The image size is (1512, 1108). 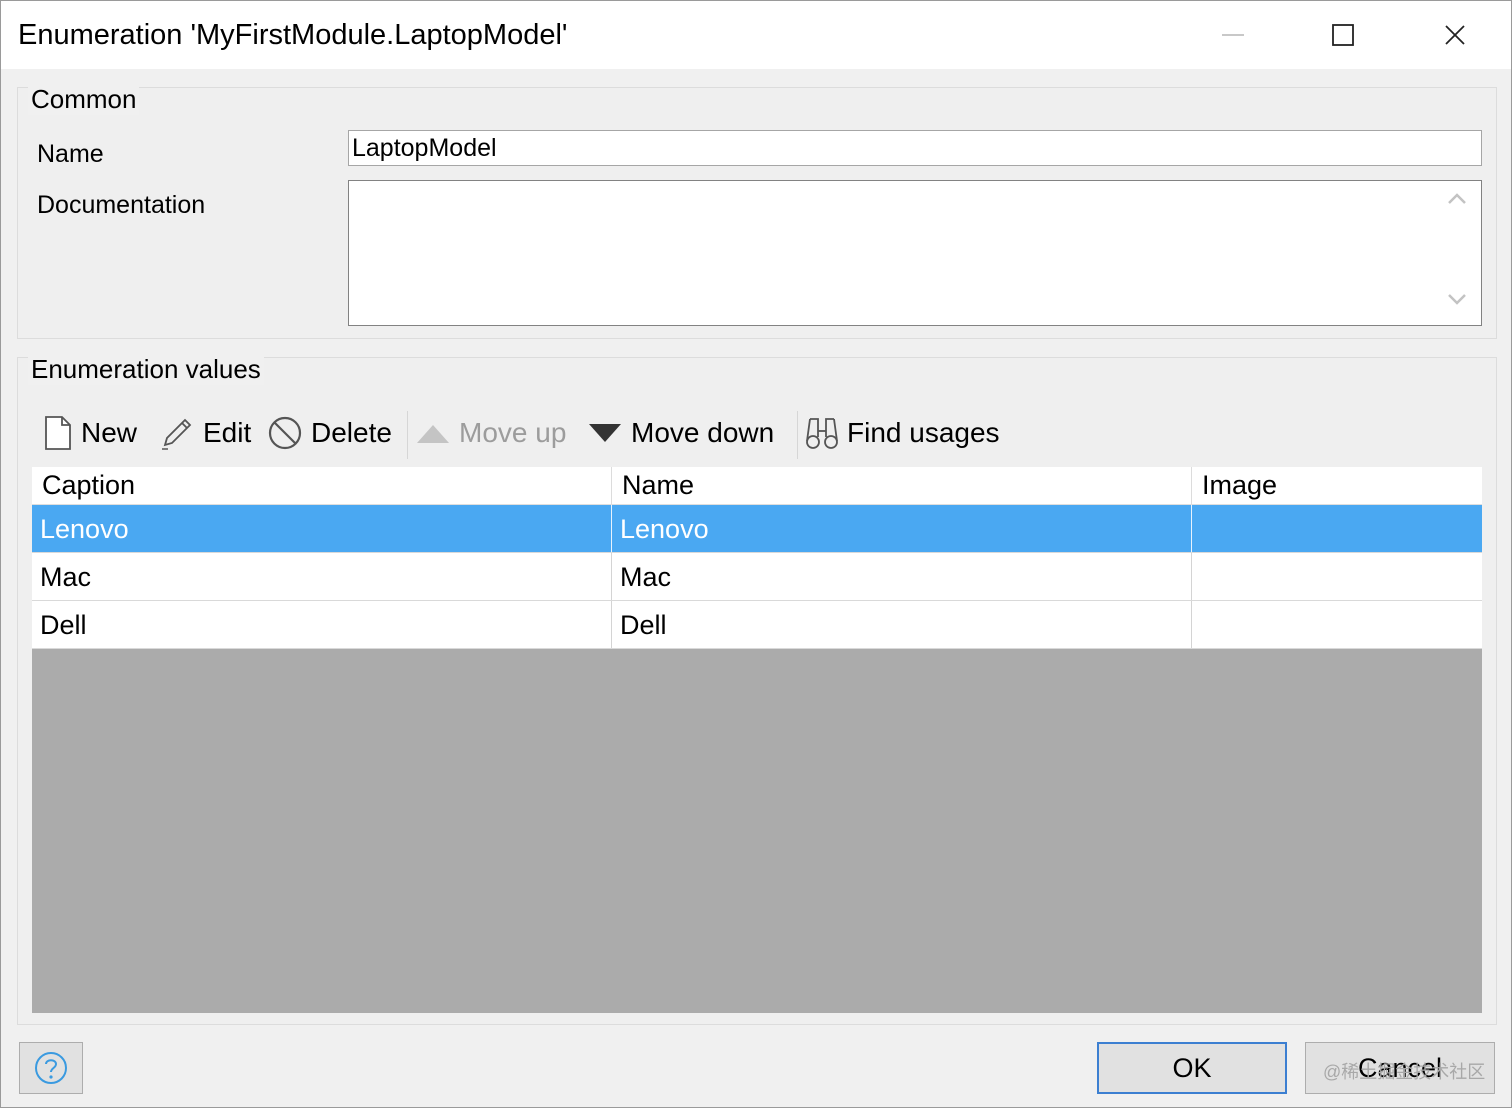 What do you see at coordinates (433, 433) in the screenshot?
I see `triangle-up-icon` at bounding box center [433, 433].